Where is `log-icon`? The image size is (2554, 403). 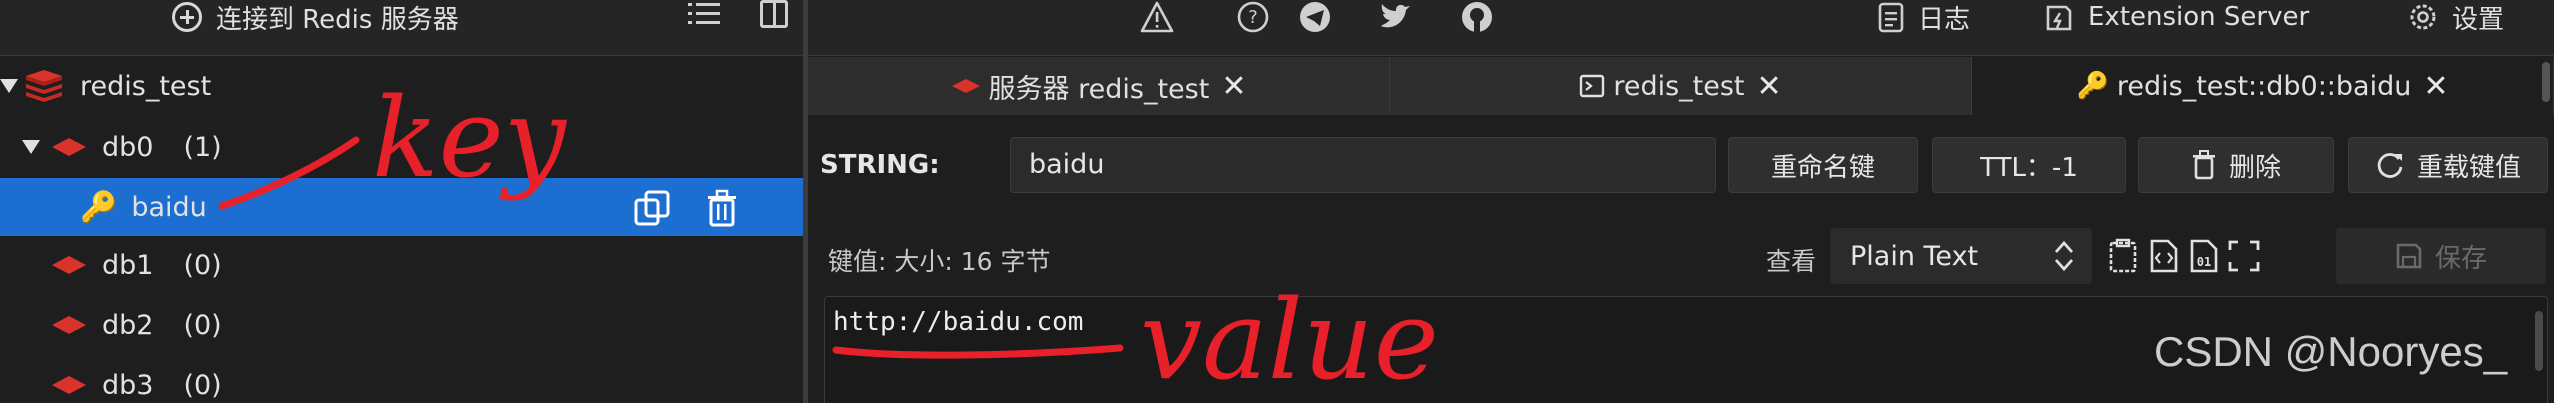
log-icon is located at coordinates (1891, 17).